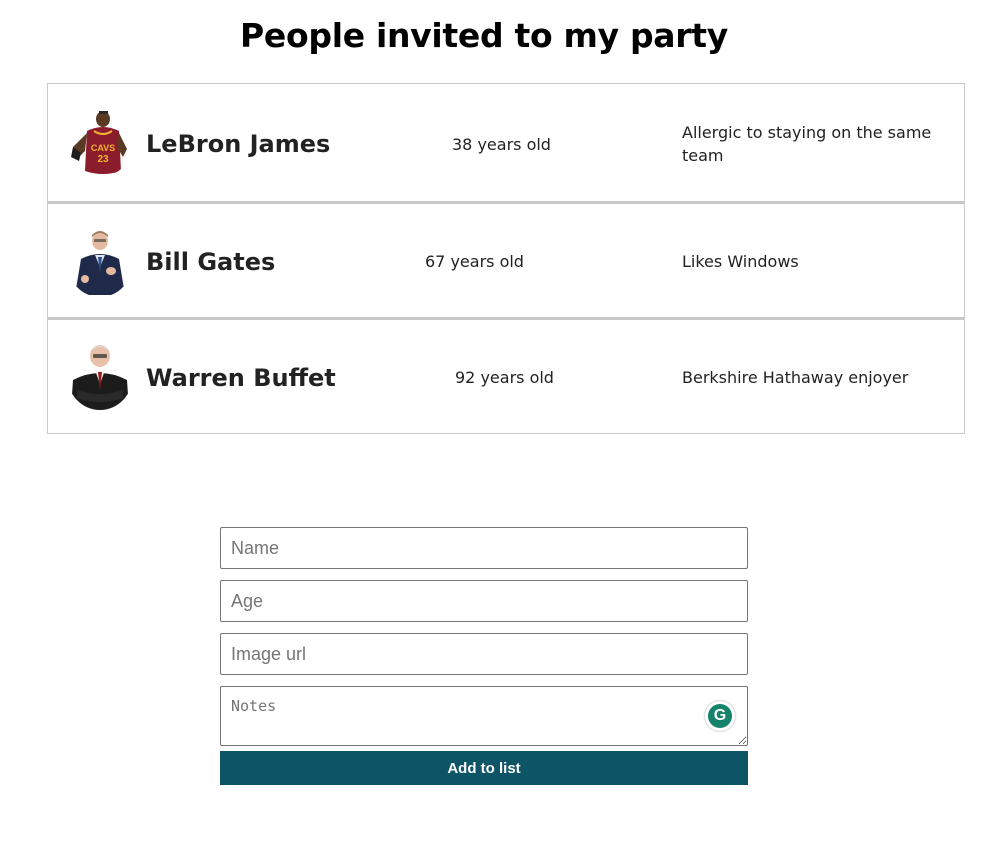 The width and height of the screenshot is (1007, 851). What do you see at coordinates (795, 377) in the screenshot?
I see `guest-note: Berkshire Hathaway enjoyer` at bounding box center [795, 377].